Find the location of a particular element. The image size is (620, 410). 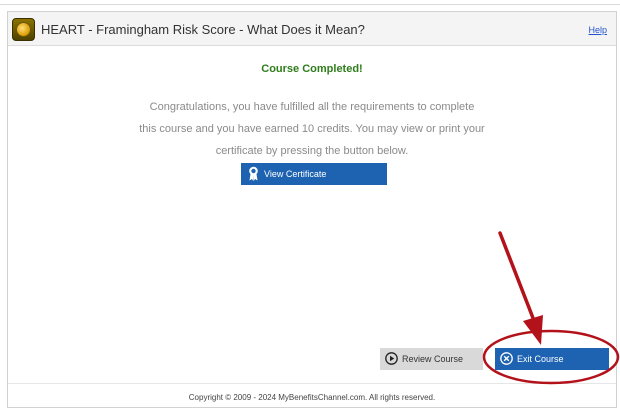

exit-course-label: Exit Course is located at coordinates (540, 359).